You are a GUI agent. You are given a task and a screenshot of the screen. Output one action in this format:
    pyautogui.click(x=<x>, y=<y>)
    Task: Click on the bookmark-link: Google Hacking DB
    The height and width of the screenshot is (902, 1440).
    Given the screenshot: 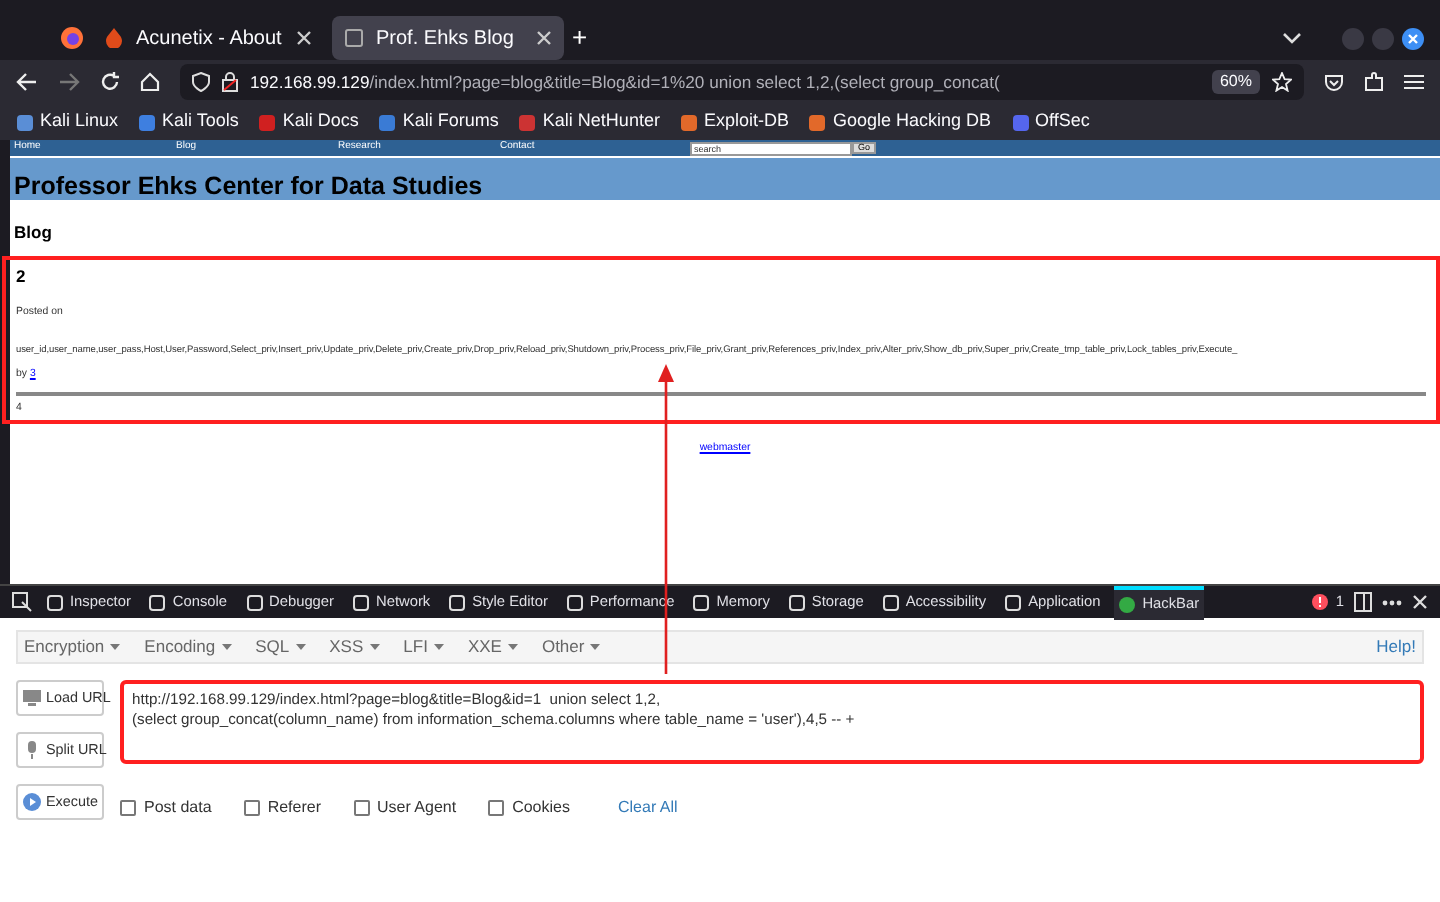 What is the action you would take?
    pyautogui.click(x=900, y=122)
    